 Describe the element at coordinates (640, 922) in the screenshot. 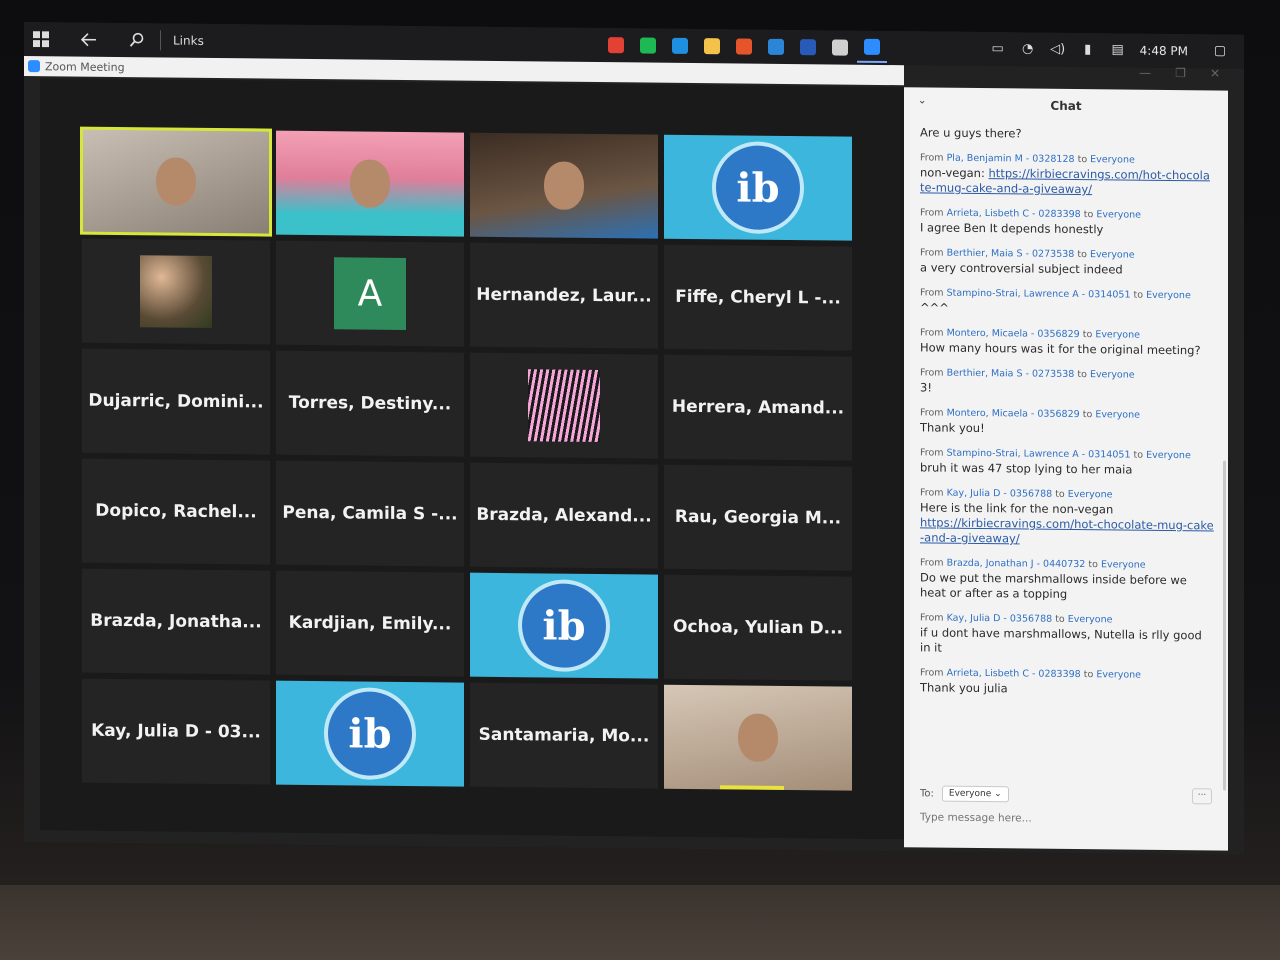

I see `background-floor` at that location.